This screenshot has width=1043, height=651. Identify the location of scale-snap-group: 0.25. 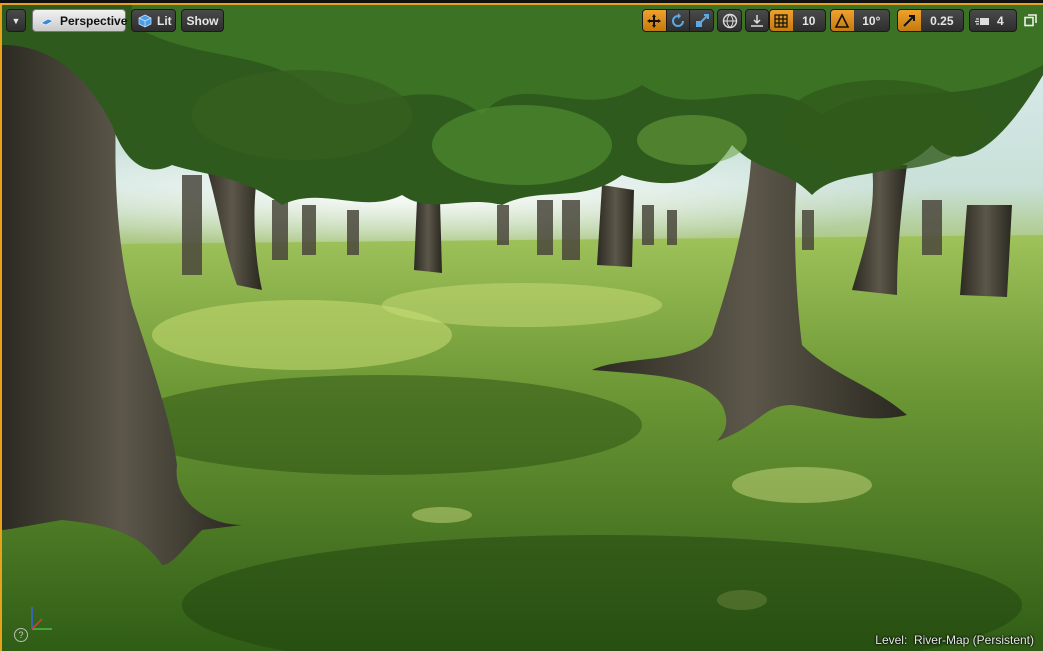
(930, 20).